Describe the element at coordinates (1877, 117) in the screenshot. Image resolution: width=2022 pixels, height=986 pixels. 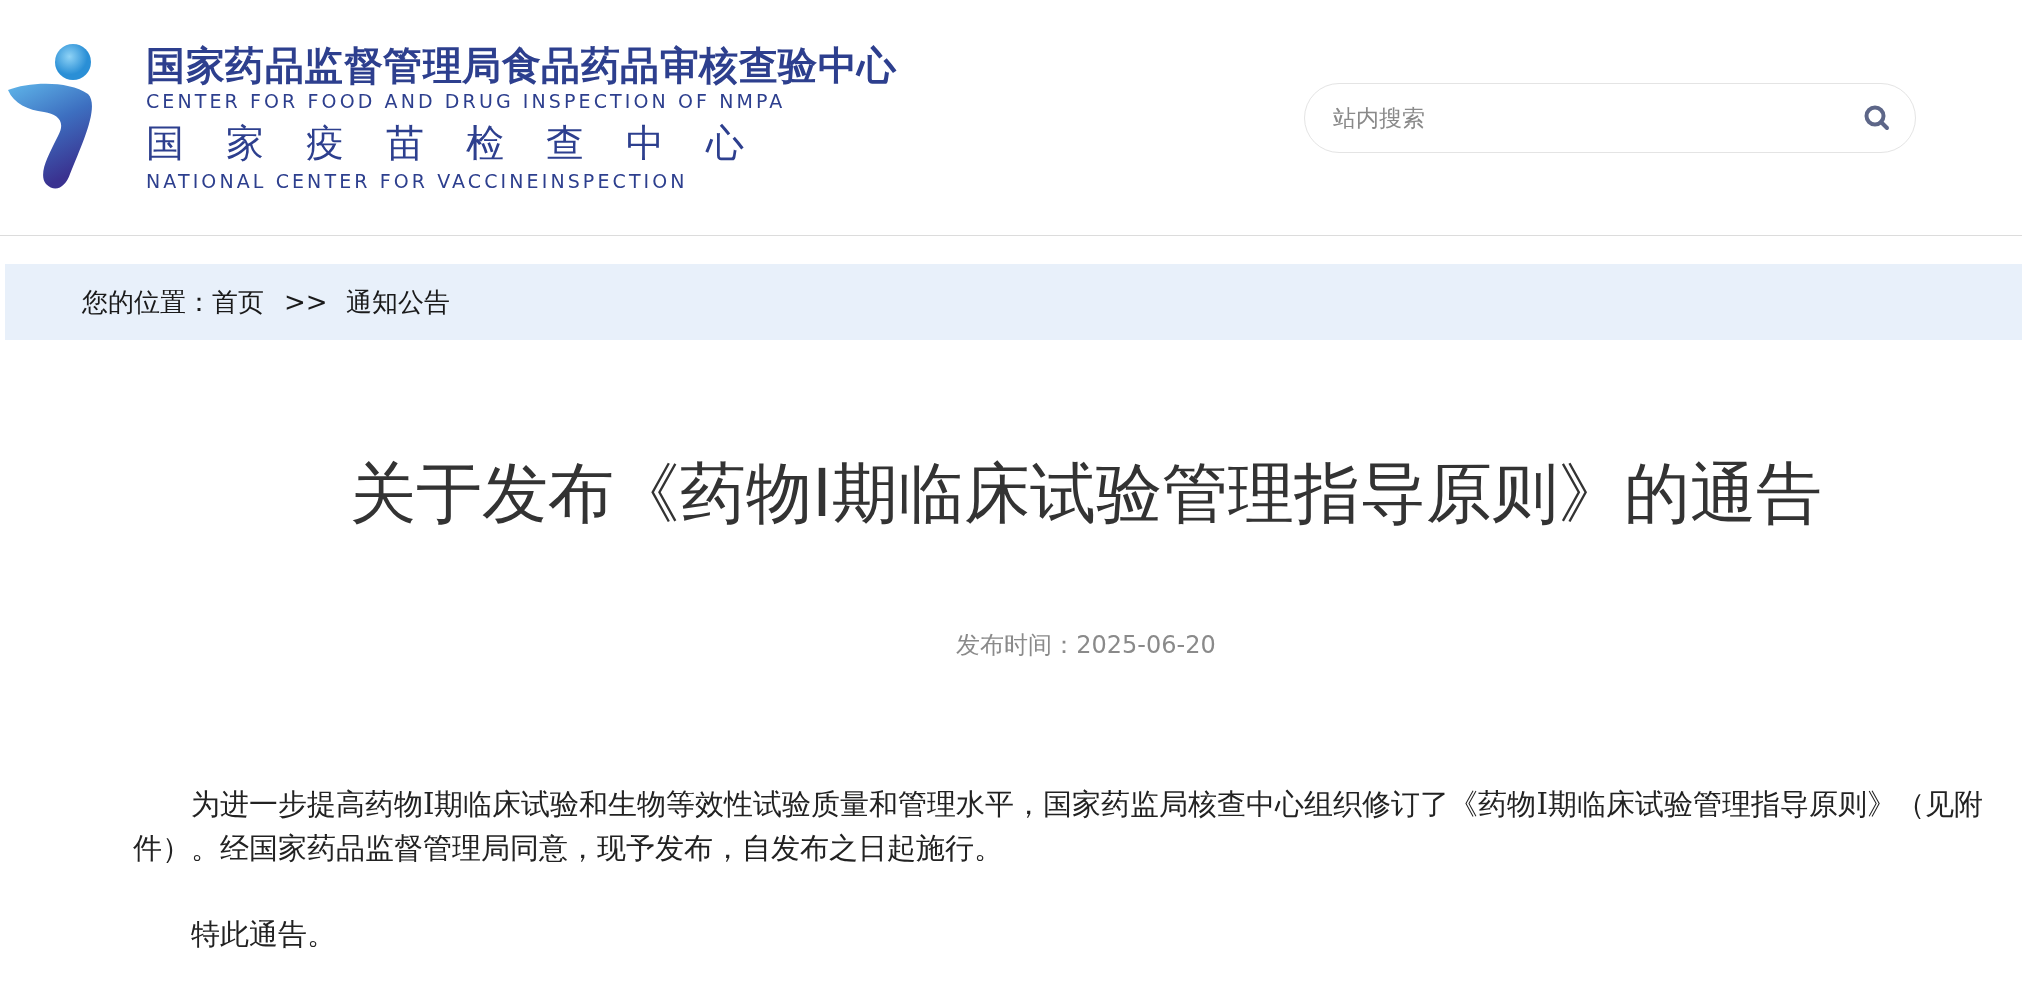
I see `search-icon` at that location.